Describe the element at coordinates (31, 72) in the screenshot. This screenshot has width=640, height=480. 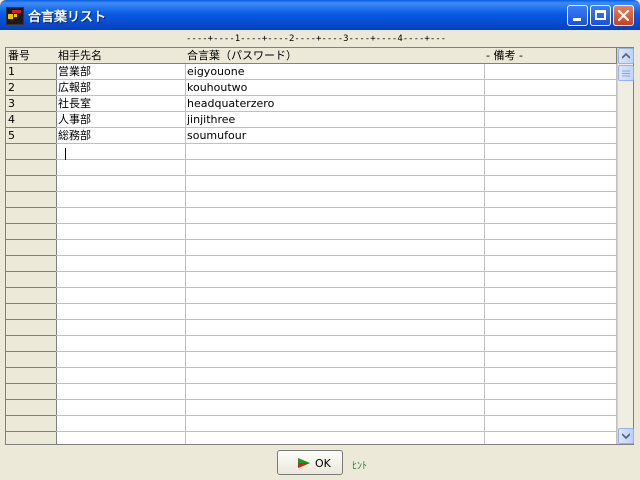
I see `row-number-cell: 1` at that location.